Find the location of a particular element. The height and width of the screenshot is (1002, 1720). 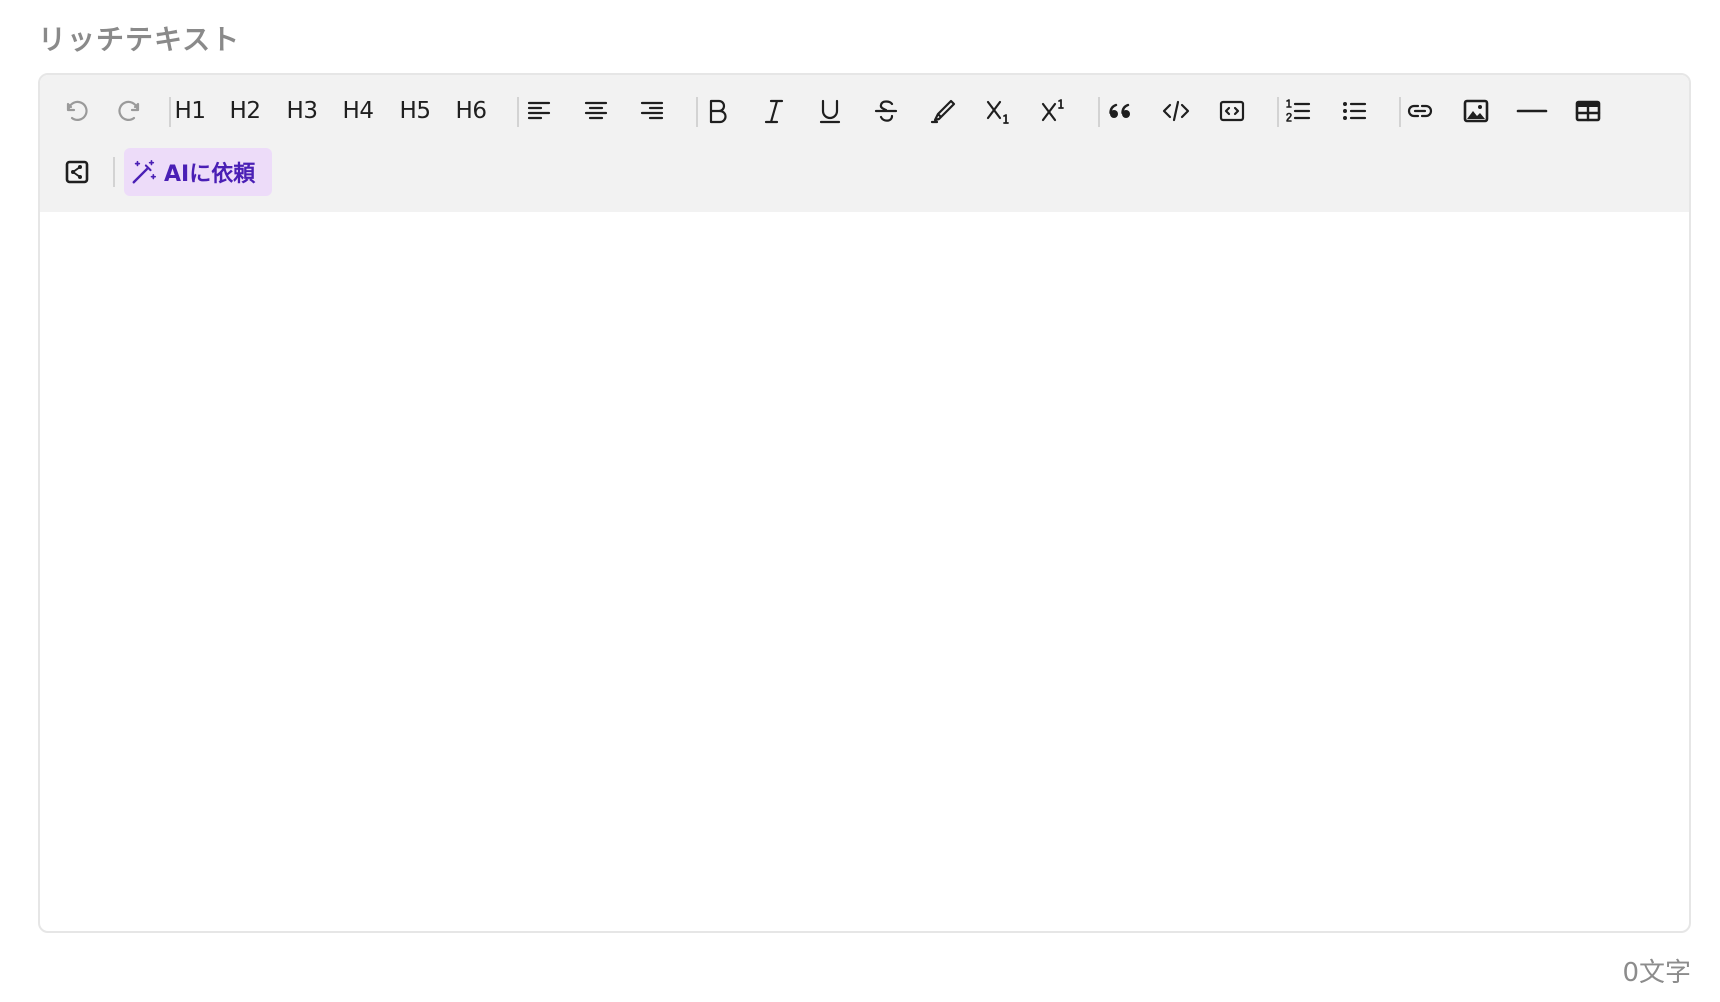

underline-button is located at coordinates (830, 111).